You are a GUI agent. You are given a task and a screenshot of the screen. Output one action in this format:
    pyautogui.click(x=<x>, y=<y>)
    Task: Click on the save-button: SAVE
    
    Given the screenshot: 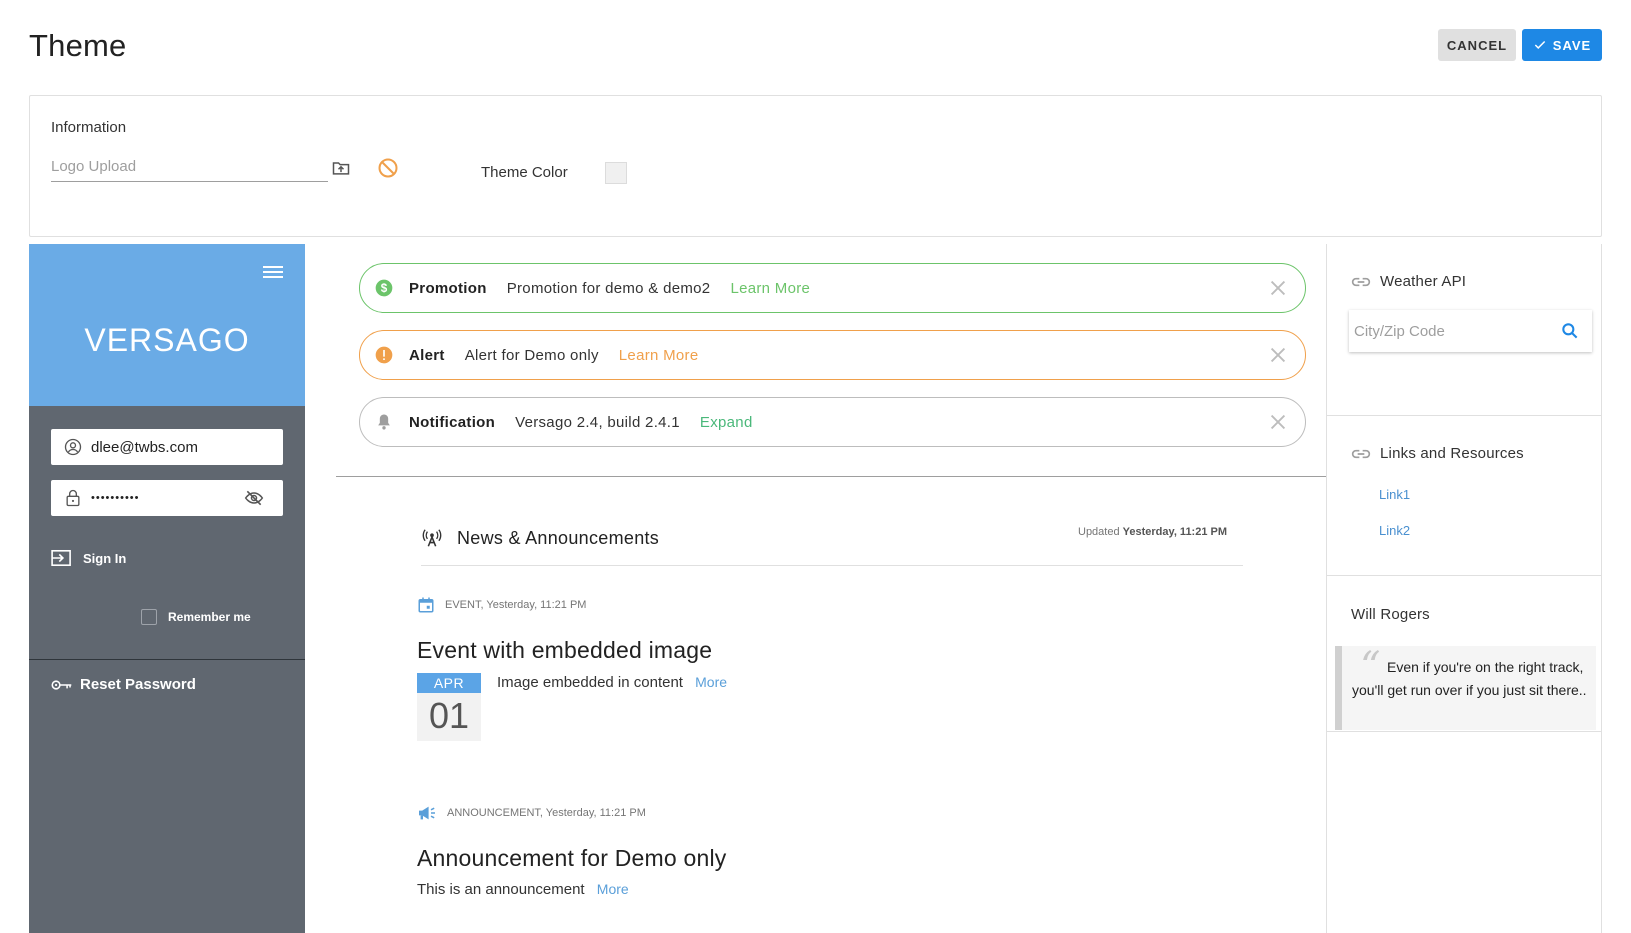 What is the action you would take?
    pyautogui.click(x=1562, y=45)
    